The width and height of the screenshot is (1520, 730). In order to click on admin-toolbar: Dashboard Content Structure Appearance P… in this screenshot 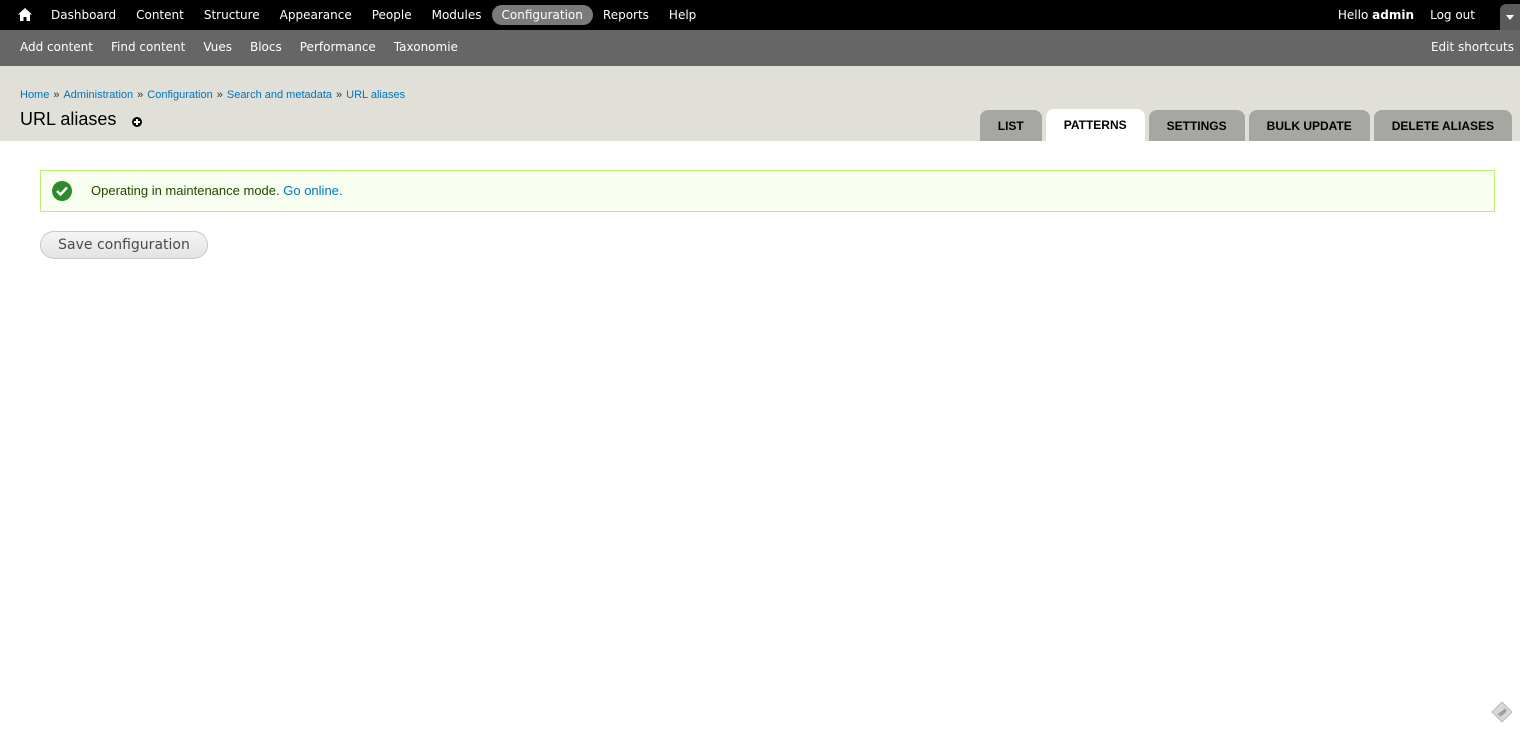, I will do `click(760, 15)`.